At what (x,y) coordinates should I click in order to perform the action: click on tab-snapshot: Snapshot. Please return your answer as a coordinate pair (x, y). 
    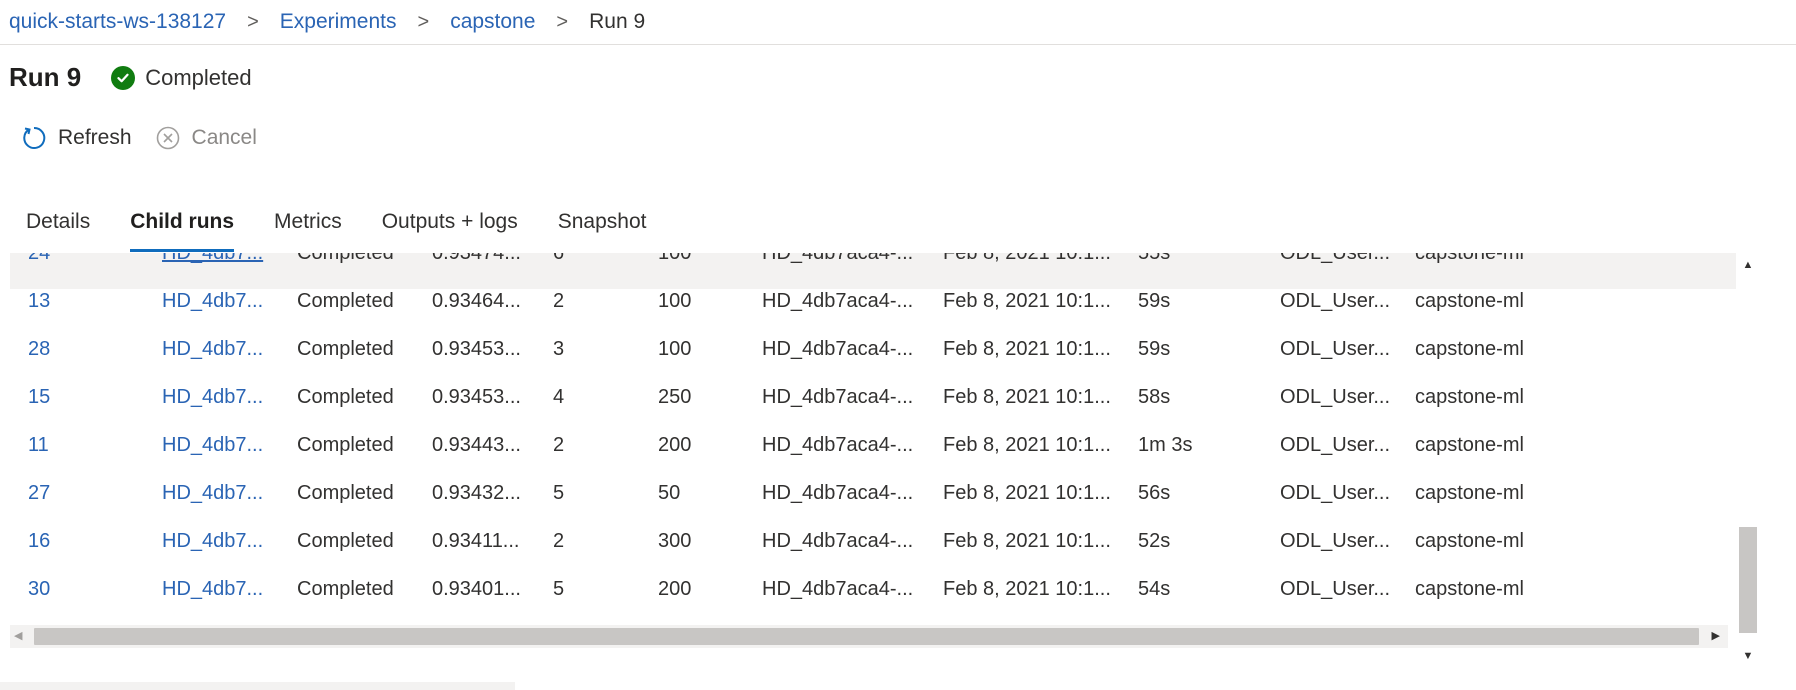
    Looking at the image, I should click on (602, 228).